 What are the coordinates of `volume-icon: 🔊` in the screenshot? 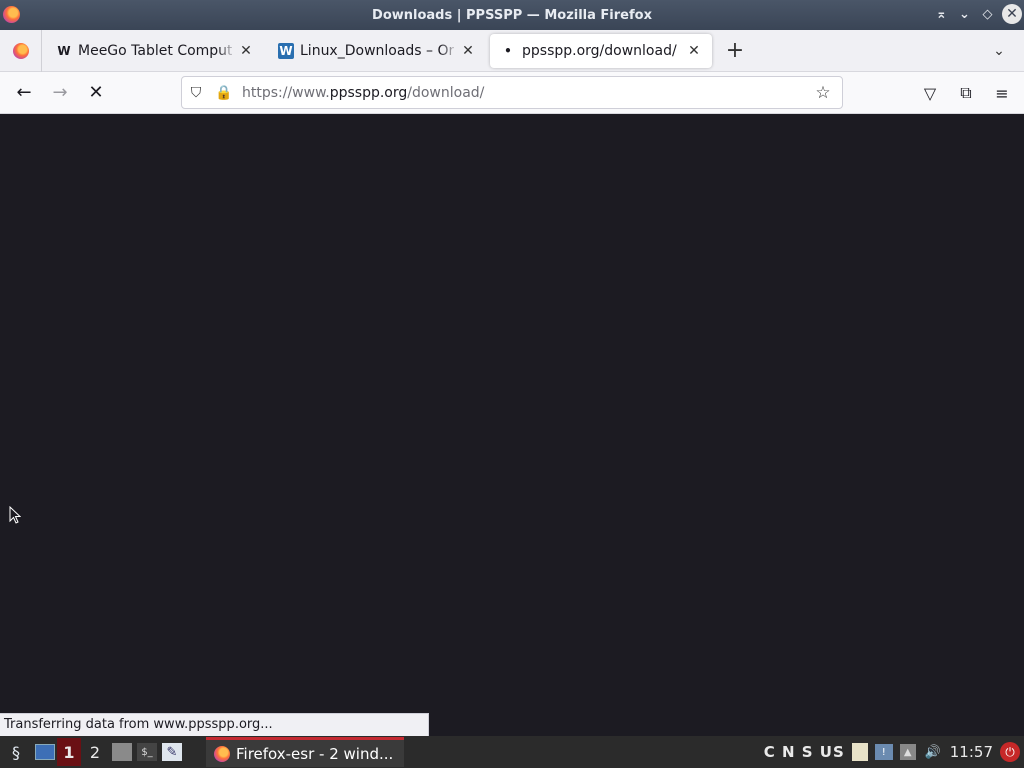 It's located at (933, 752).